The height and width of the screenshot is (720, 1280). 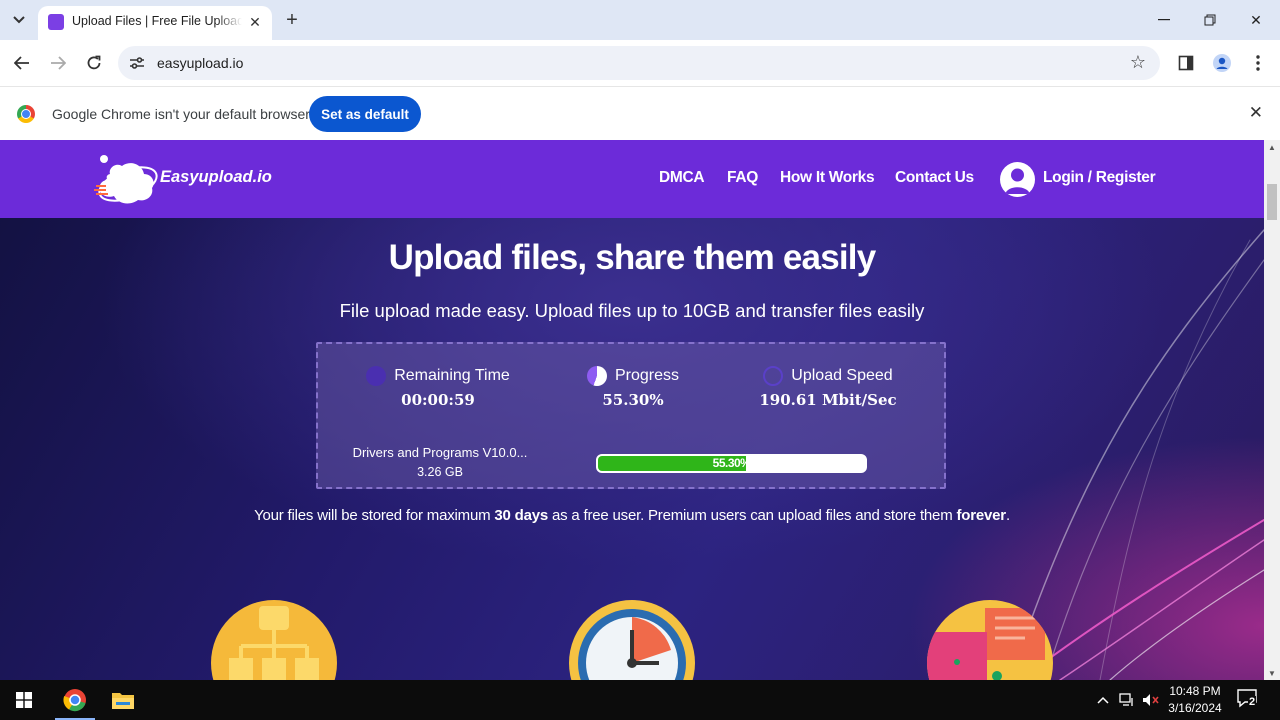 I want to click on browser-toolbar: easyupload.io ☆, so click(x=640, y=63).